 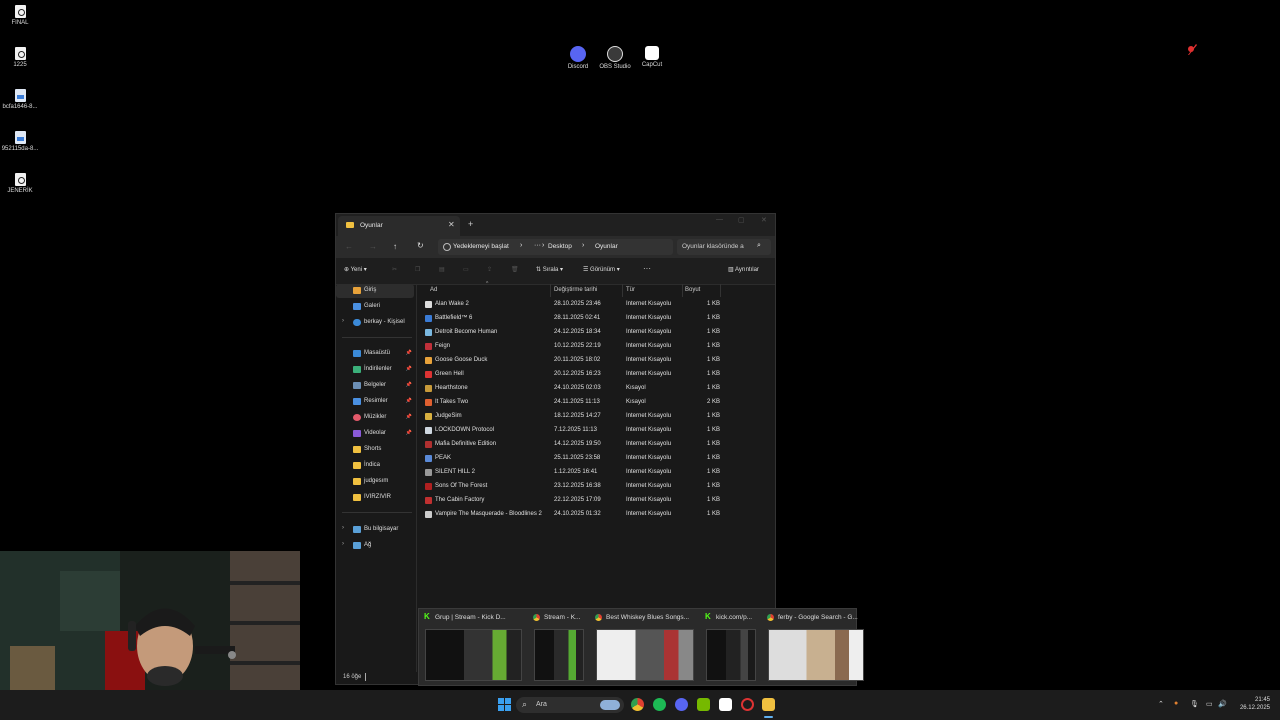 What do you see at coordinates (555, 225) in the screenshot?
I see `title-bar: Oyunlar ✕ + — ▢ ✕` at bounding box center [555, 225].